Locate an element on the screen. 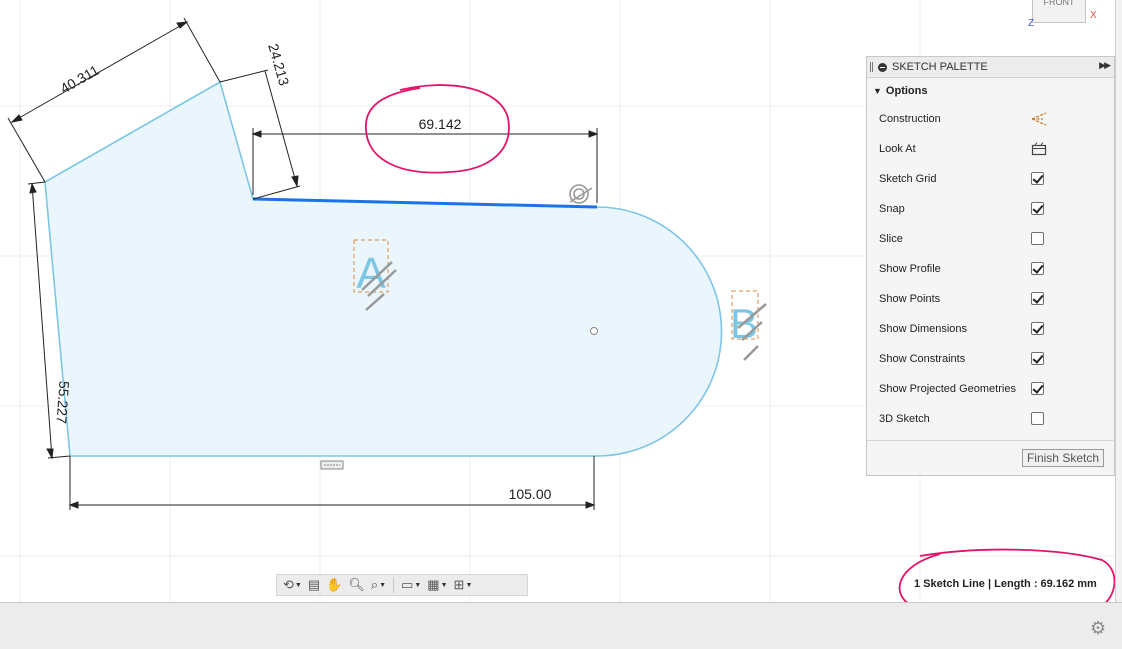 Image resolution: width=1122 pixels, height=649 pixels. dimension-slanted-right-text: 24.213 is located at coordinates (278, 65).